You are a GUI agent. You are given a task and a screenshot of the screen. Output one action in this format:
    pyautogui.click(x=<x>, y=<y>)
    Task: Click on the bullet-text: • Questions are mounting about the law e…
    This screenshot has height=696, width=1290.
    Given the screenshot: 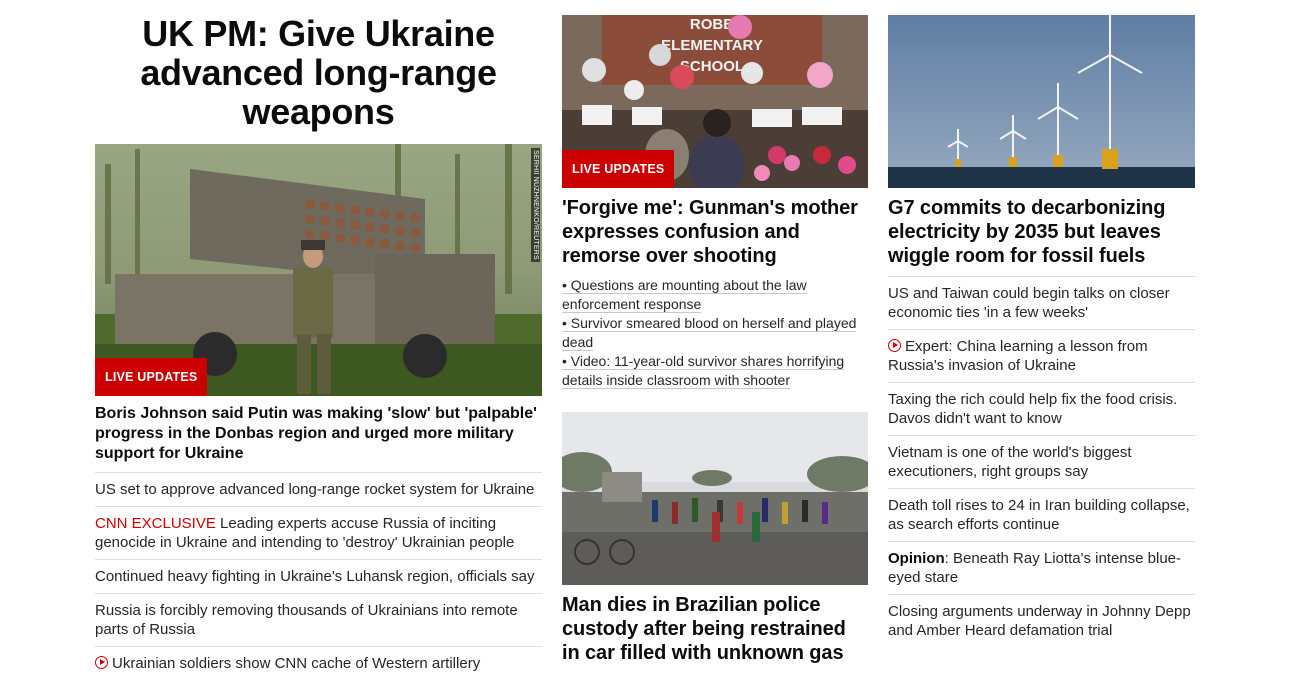 What is the action you would take?
    pyautogui.click(x=684, y=295)
    